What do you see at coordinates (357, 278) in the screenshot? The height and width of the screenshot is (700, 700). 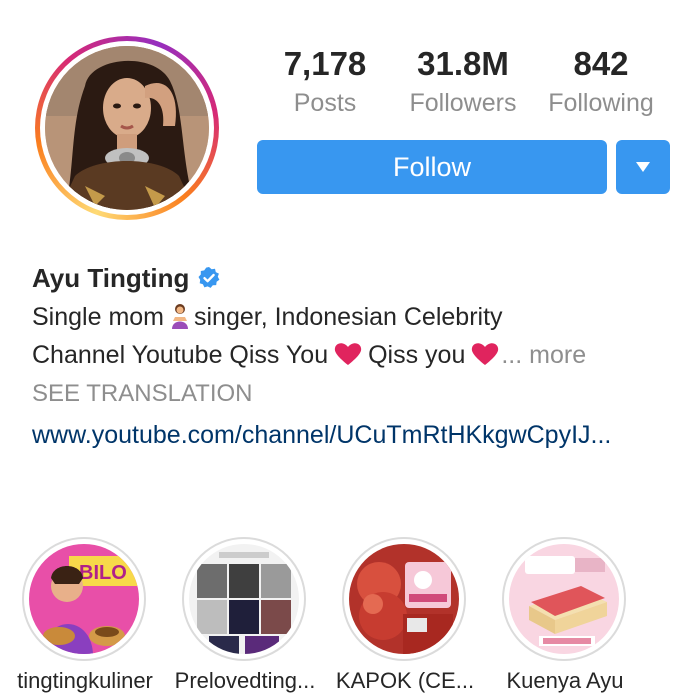 I see `name-row: Ayu Tingting` at bounding box center [357, 278].